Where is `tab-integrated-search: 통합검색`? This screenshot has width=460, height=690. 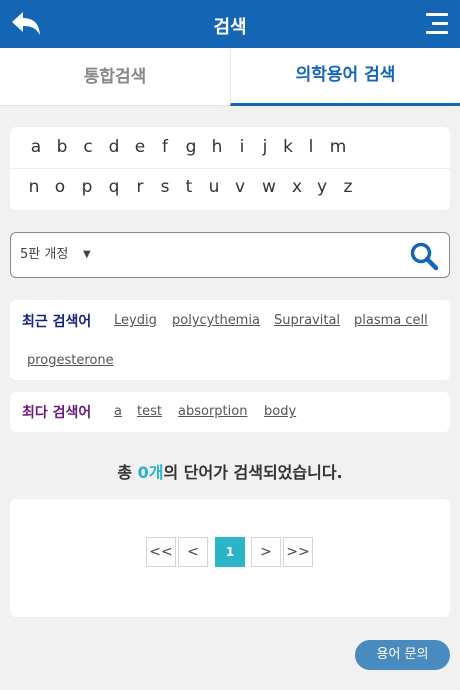
tab-integrated-search: 통합검색 is located at coordinates (115, 77).